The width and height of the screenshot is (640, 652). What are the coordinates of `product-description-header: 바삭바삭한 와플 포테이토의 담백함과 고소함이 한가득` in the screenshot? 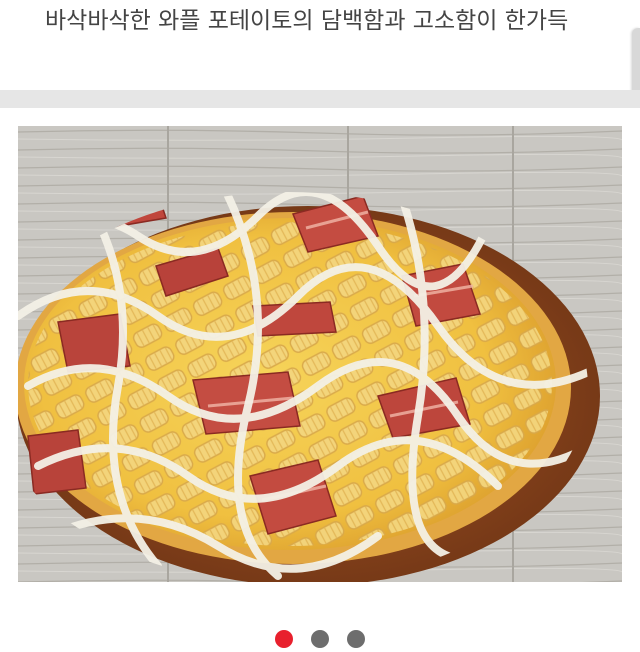 It's located at (320, 45).